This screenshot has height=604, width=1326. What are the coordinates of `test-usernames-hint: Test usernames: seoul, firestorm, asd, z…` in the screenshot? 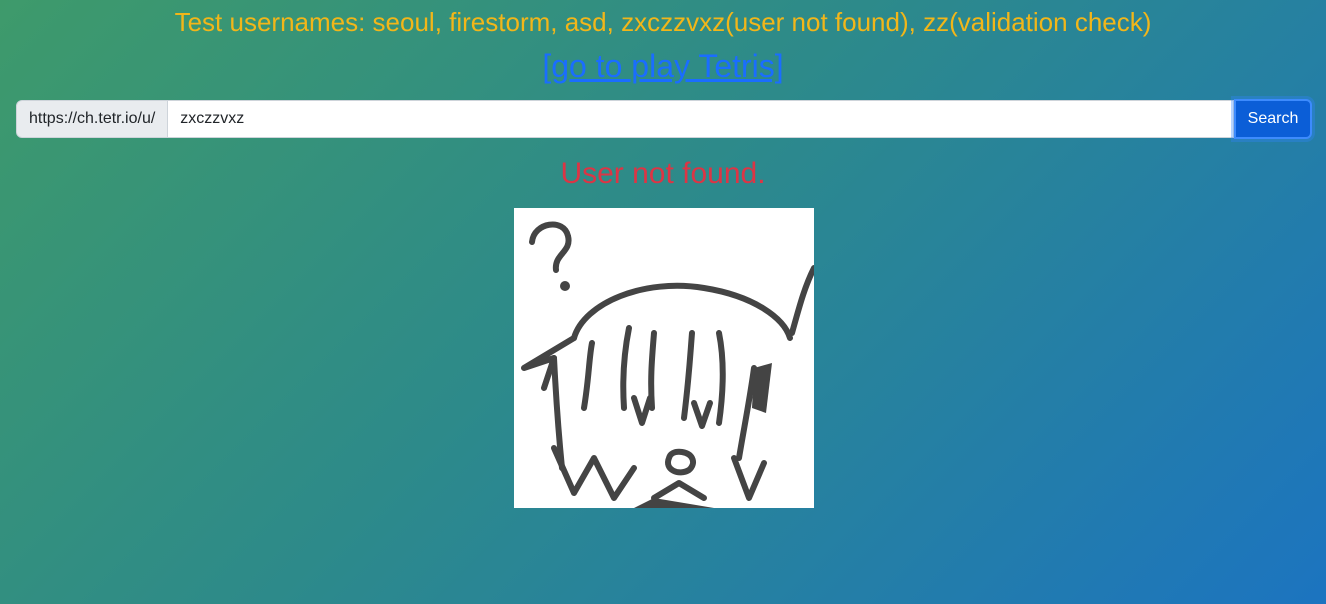 It's located at (663, 22).